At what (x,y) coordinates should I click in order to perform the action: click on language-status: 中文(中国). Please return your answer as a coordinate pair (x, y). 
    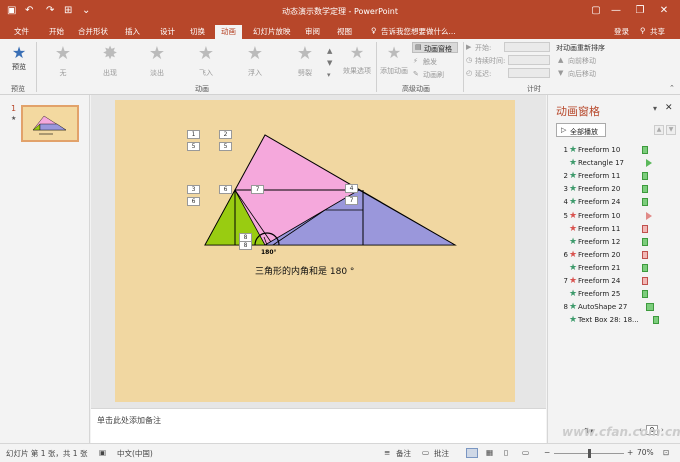
    Looking at the image, I should click on (135, 453).